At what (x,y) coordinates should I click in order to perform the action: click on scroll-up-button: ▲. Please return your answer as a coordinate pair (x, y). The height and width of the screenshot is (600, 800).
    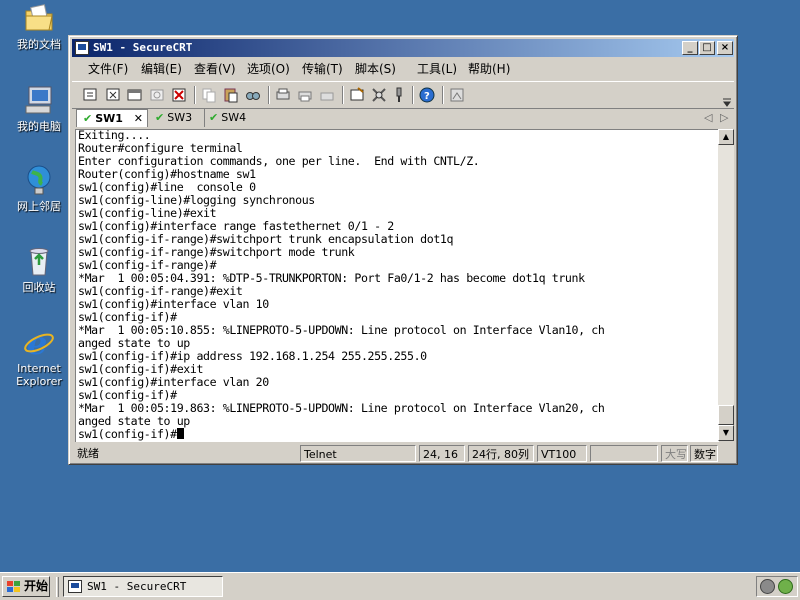
    Looking at the image, I should click on (726, 137).